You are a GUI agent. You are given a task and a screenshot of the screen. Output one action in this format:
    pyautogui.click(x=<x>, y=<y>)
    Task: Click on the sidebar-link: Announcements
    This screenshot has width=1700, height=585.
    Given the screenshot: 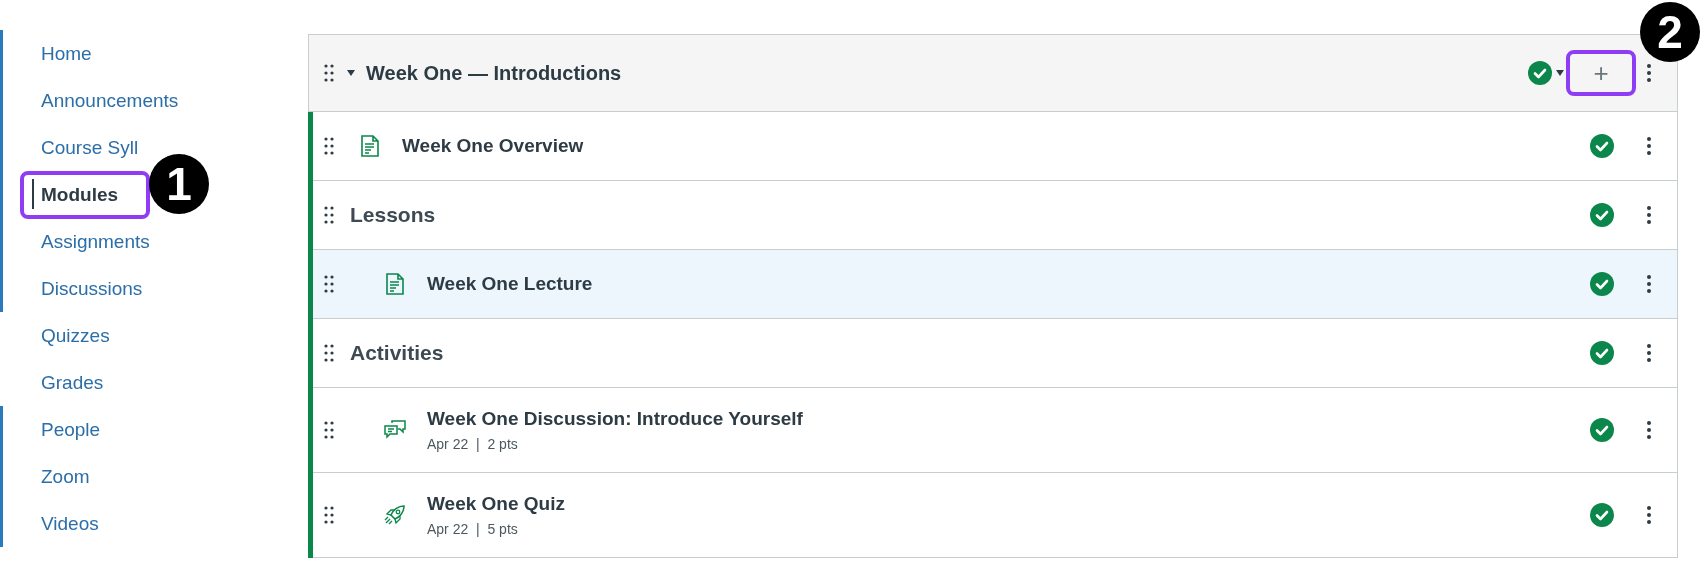 What is the action you would take?
    pyautogui.click(x=104, y=100)
    